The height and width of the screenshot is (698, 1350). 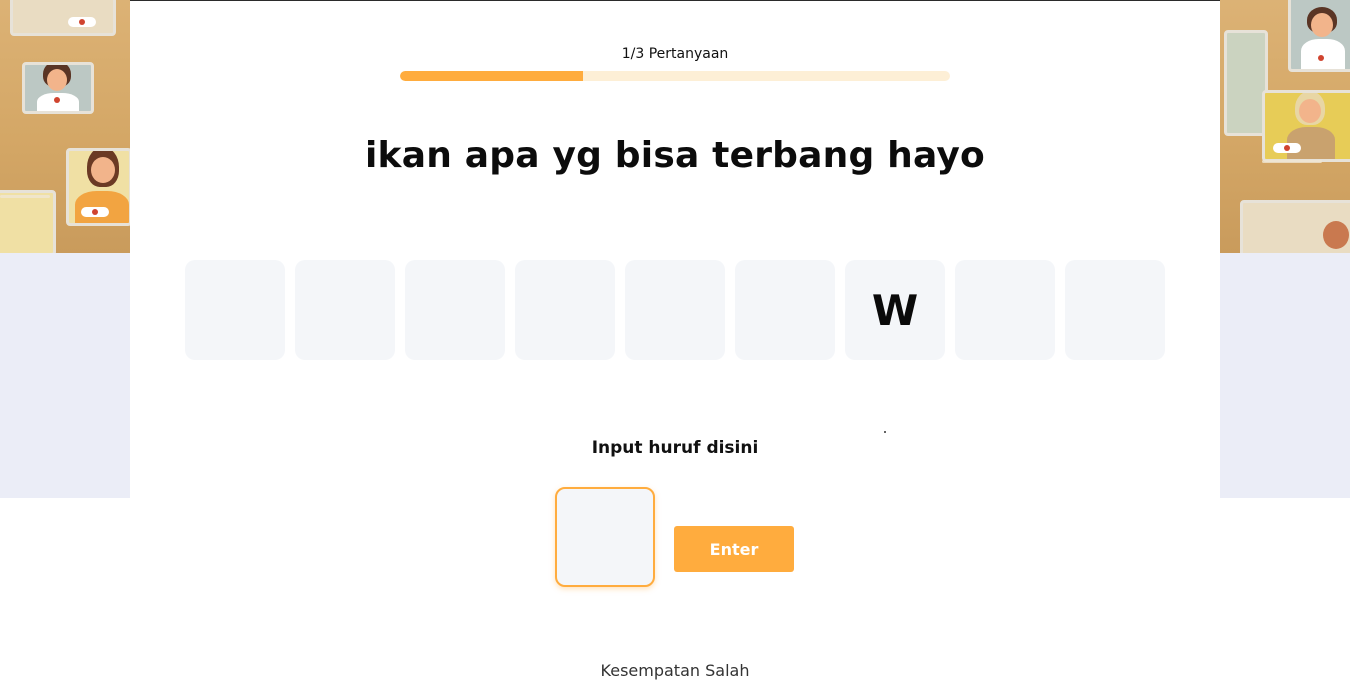 What do you see at coordinates (492, 76) in the screenshot?
I see `progress-bar-fill` at bounding box center [492, 76].